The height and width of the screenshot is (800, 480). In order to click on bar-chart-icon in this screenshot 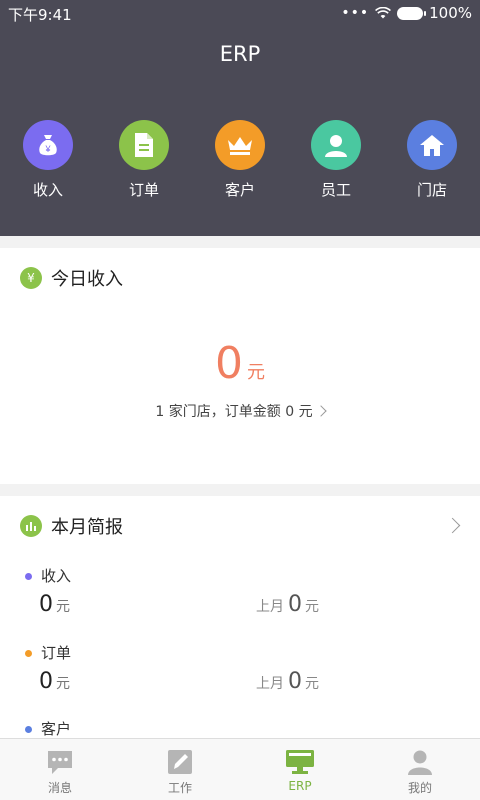, I will do `click(31, 526)`.